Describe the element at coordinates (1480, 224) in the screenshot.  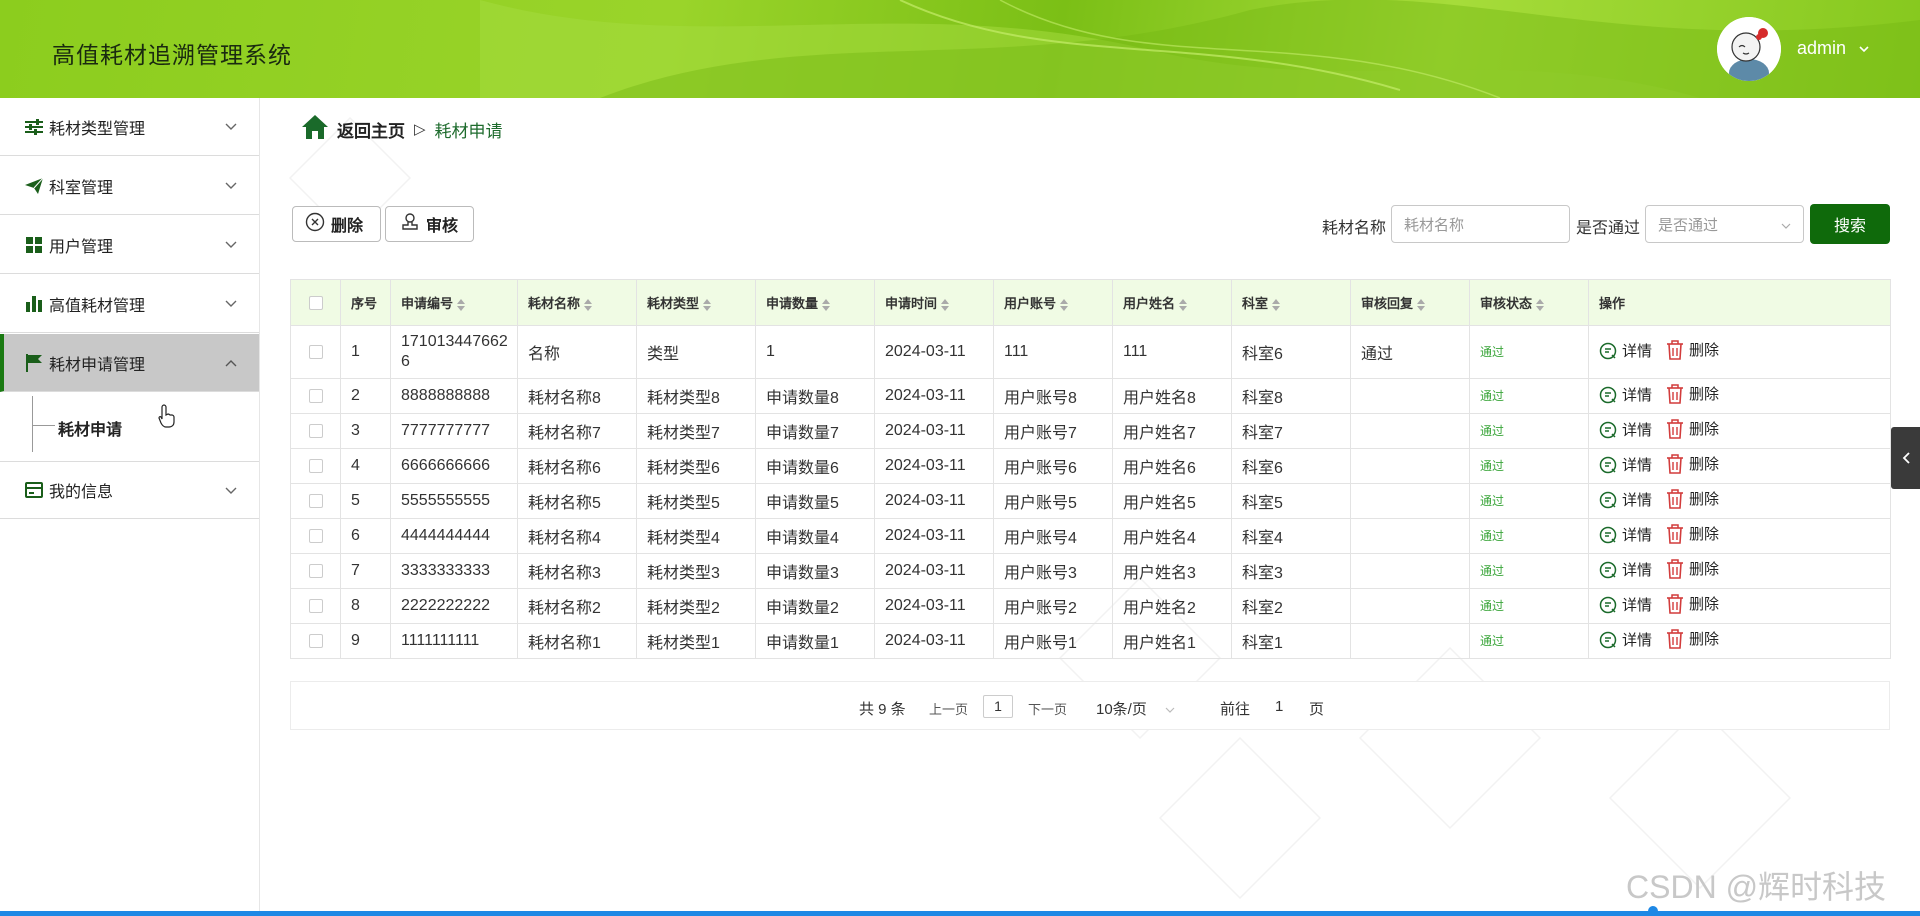
I see `material-name-input: 耗材名称` at that location.